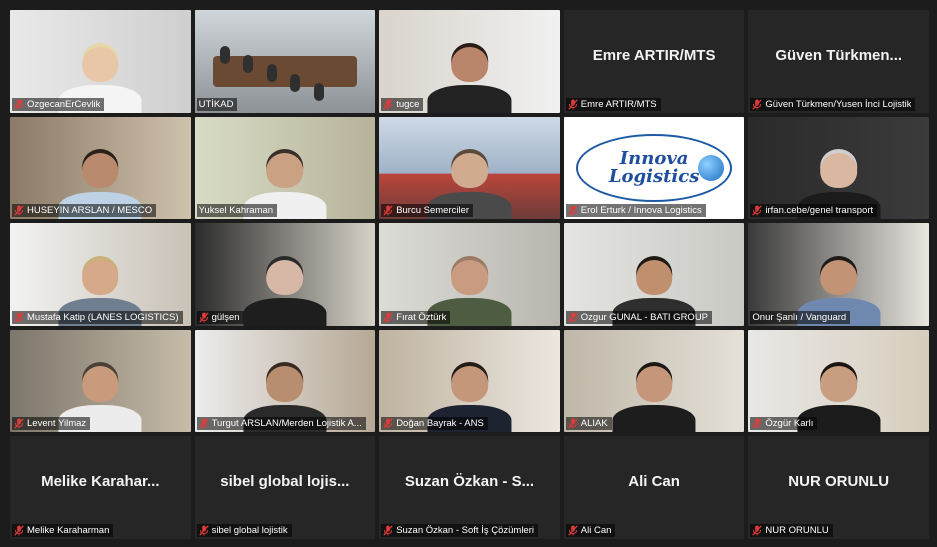  What do you see at coordinates (421, 317) in the screenshot?
I see `participant-name-text: Fırat Öztürk` at bounding box center [421, 317].